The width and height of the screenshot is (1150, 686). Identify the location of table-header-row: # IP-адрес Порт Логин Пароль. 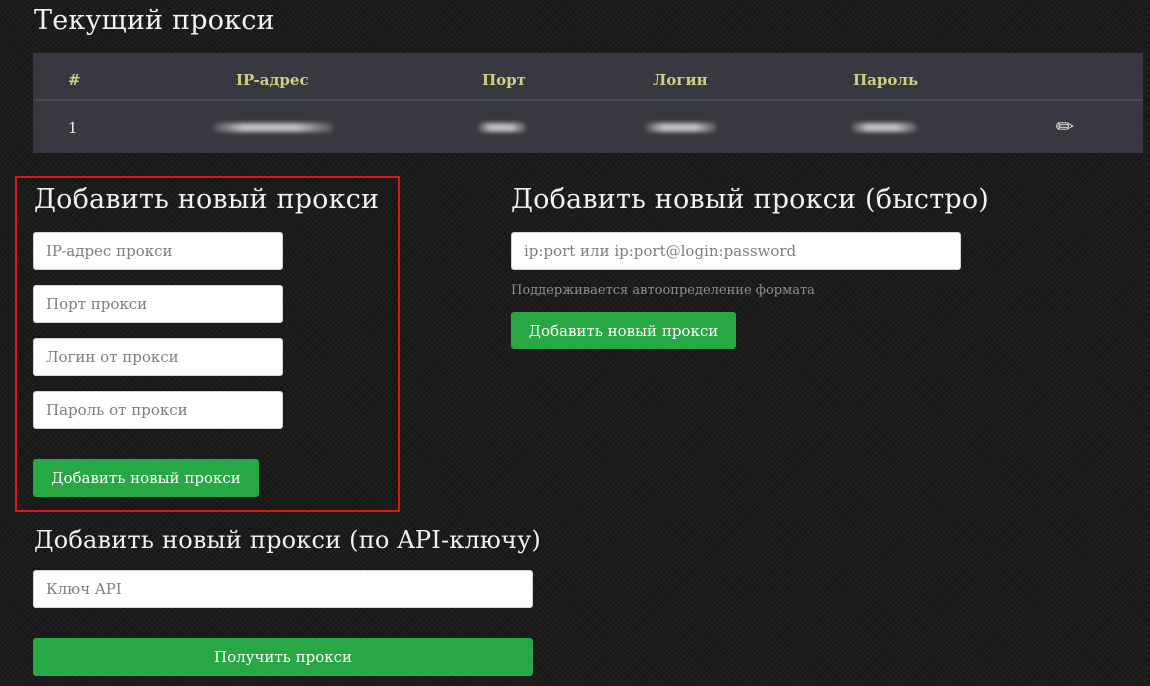
(588, 77).